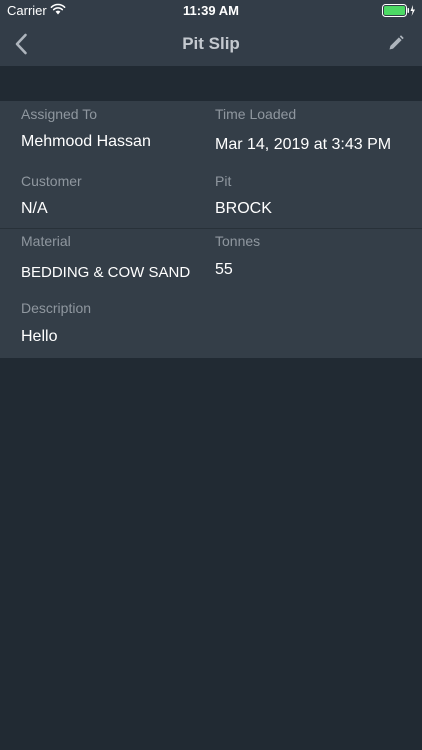  I want to click on section-spacer, so click(211, 83).